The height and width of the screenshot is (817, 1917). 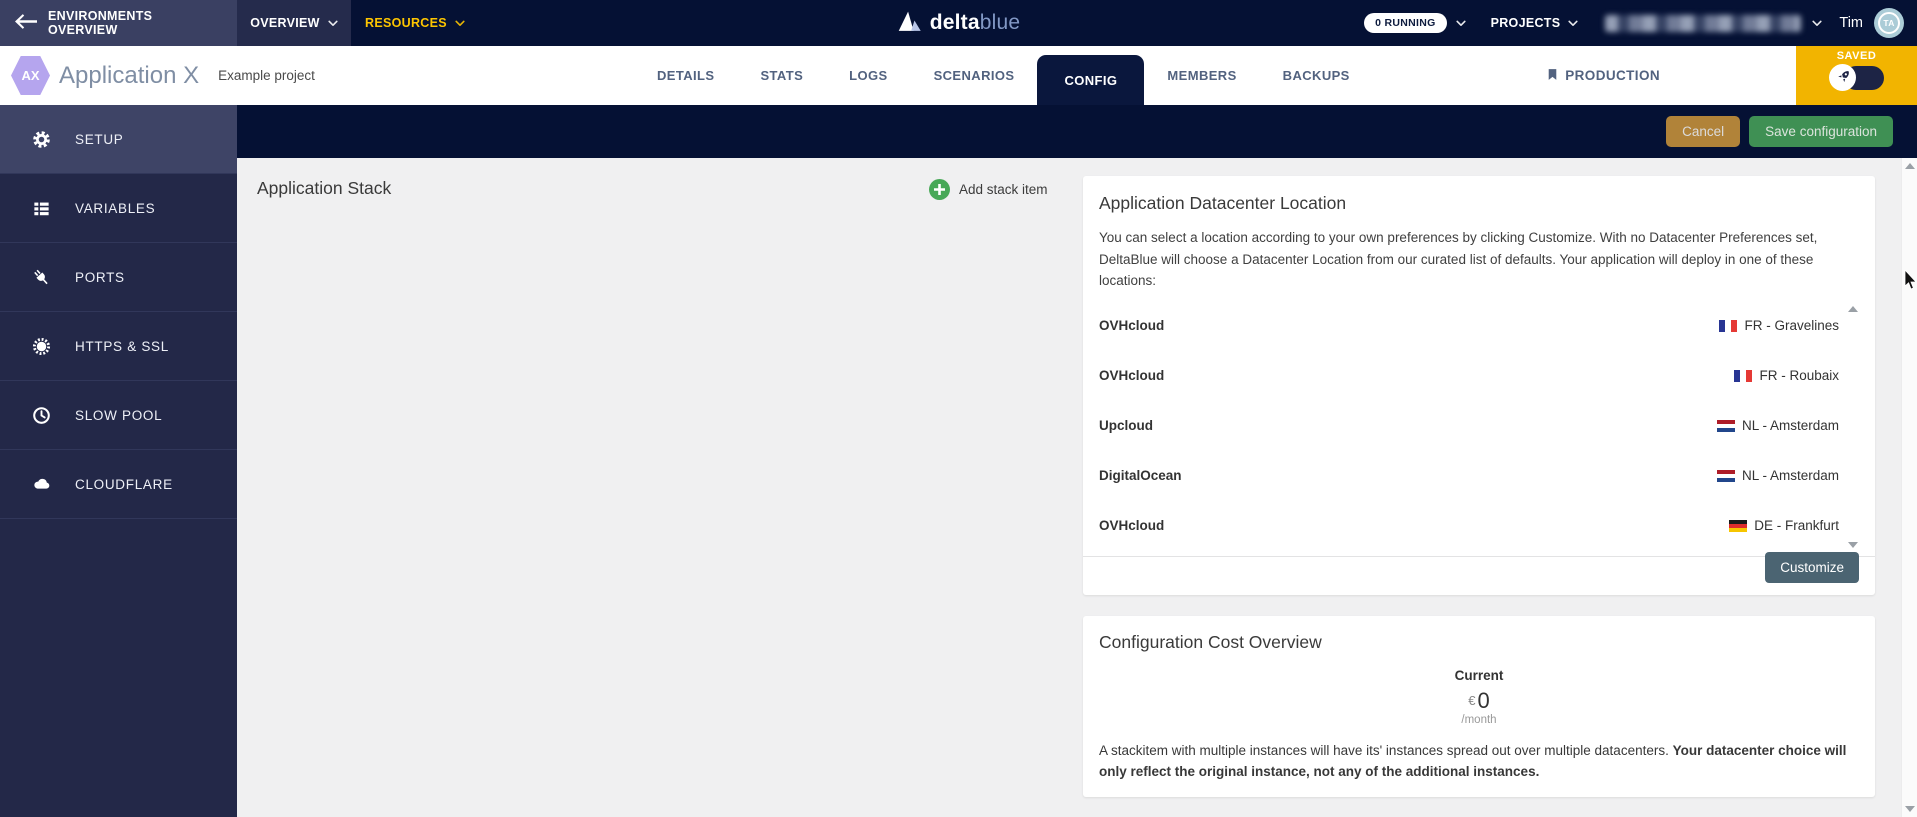 I want to click on deploy-toggle, so click(x=1856, y=77).